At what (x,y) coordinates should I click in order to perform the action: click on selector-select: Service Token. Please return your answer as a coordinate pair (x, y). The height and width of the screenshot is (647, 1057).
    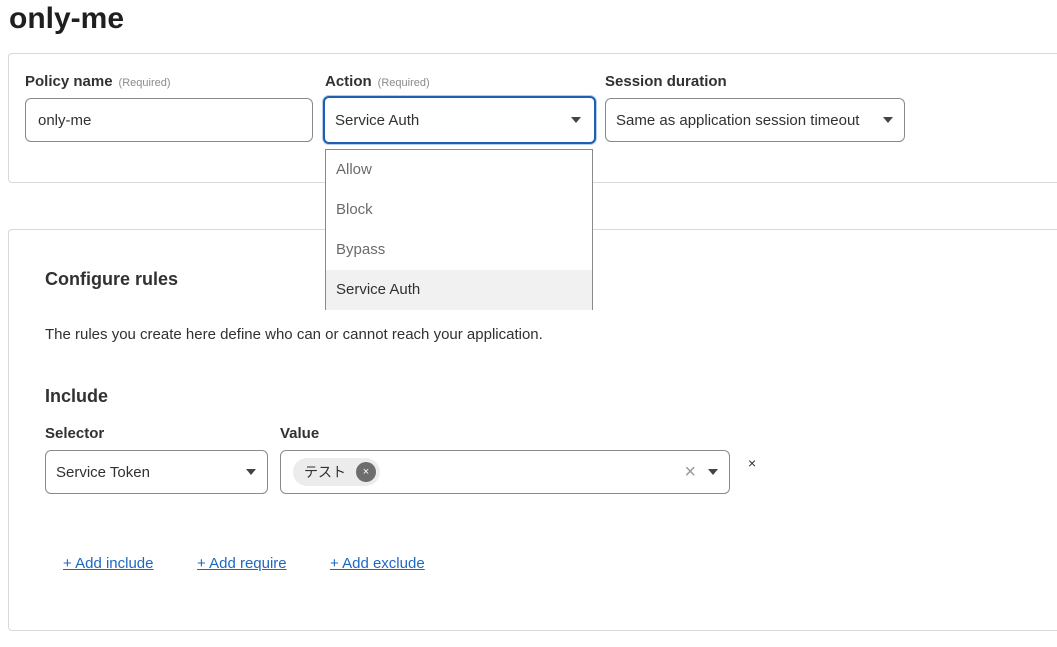
    Looking at the image, I should click on (156, 472).